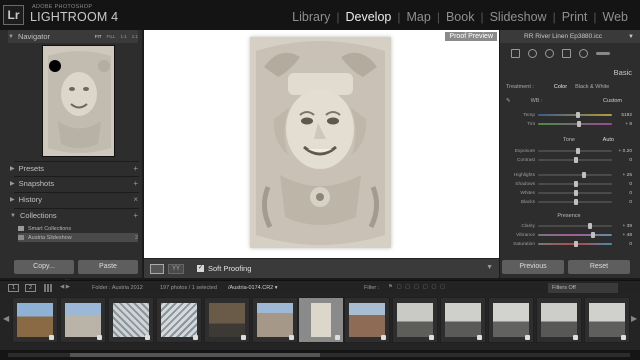 The height and width of the screenshot is (360, 640). I want to click on eyedropper-icon: ✎, so click(508, 101).